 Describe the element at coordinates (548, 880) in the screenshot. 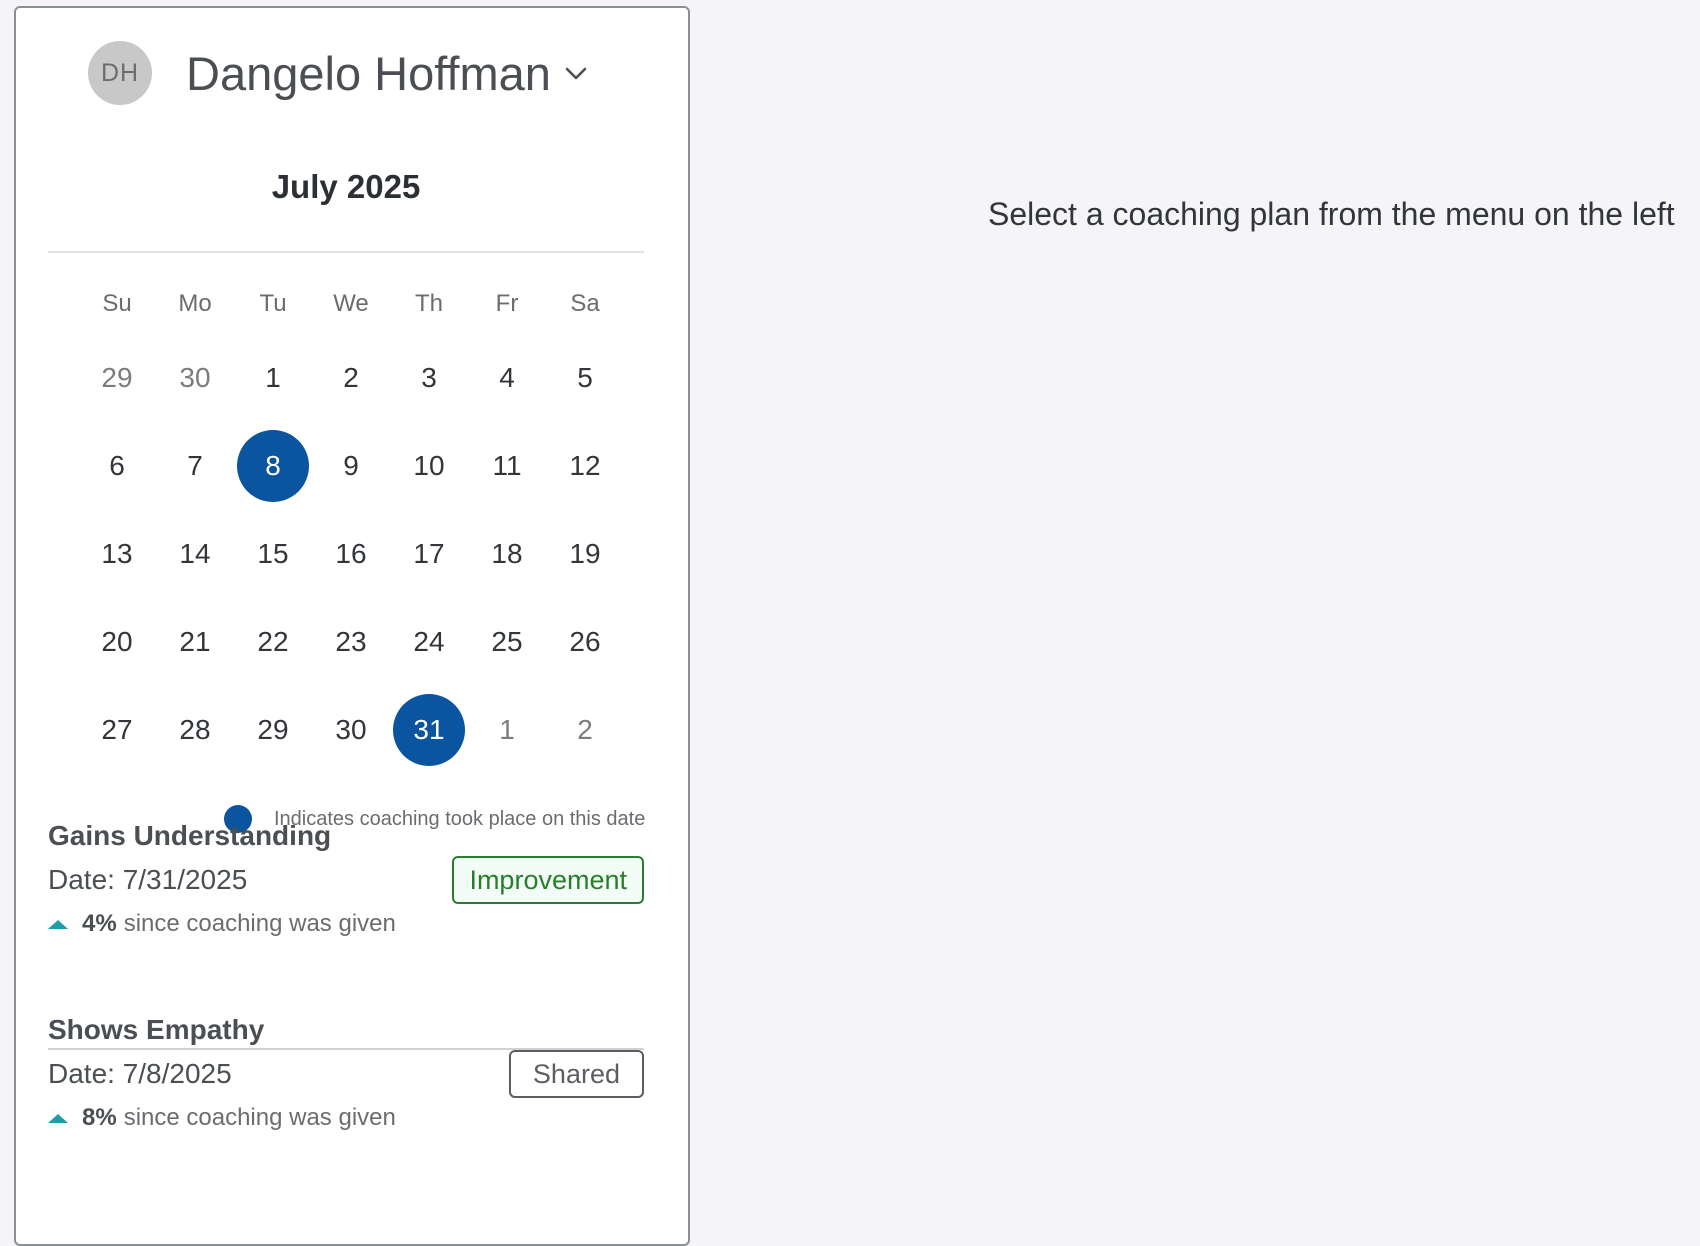

I see `status-badge: Improvement` at that location.